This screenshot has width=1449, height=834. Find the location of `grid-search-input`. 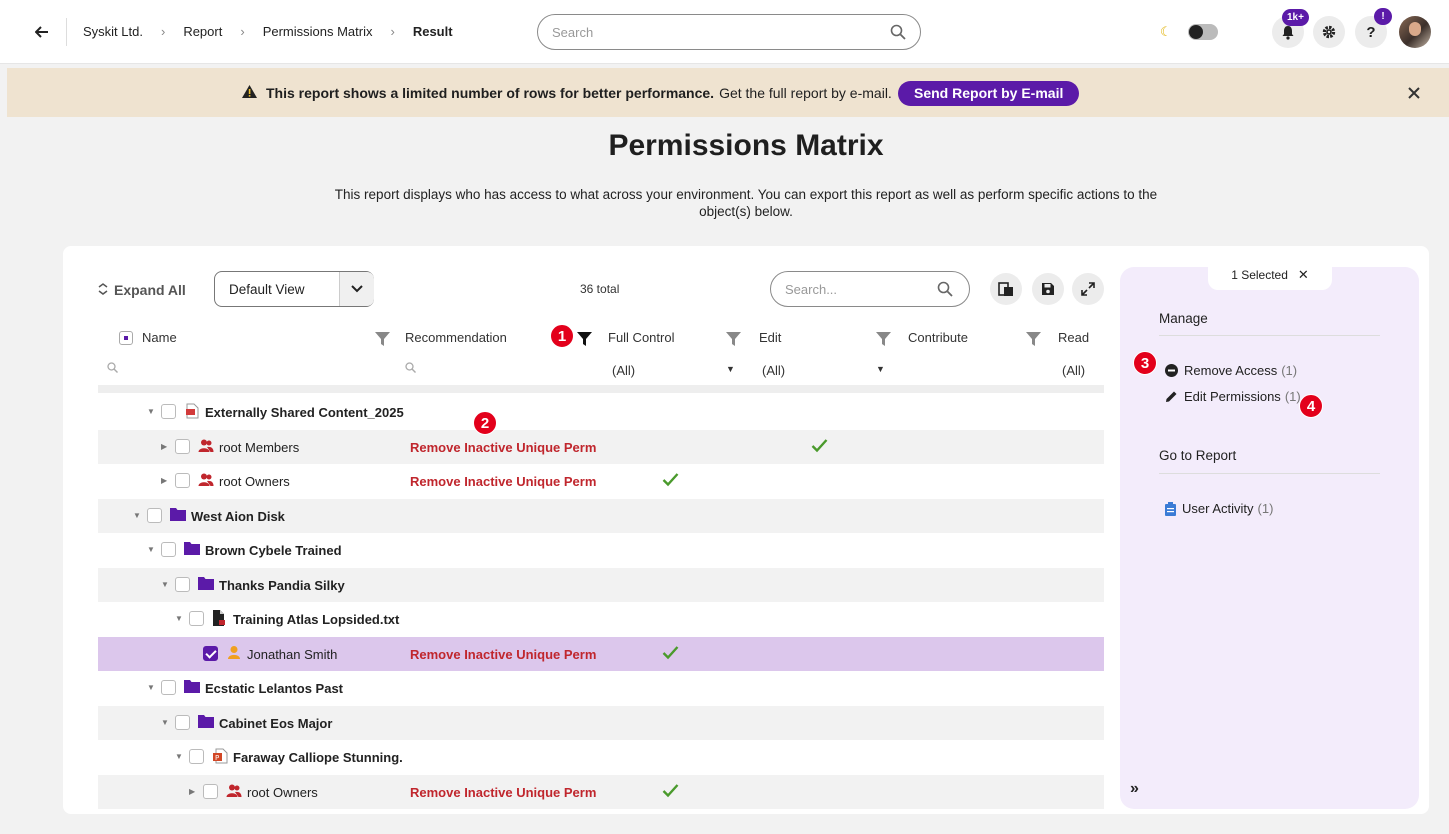

grid-search-input is located at coordinates (855, 289).